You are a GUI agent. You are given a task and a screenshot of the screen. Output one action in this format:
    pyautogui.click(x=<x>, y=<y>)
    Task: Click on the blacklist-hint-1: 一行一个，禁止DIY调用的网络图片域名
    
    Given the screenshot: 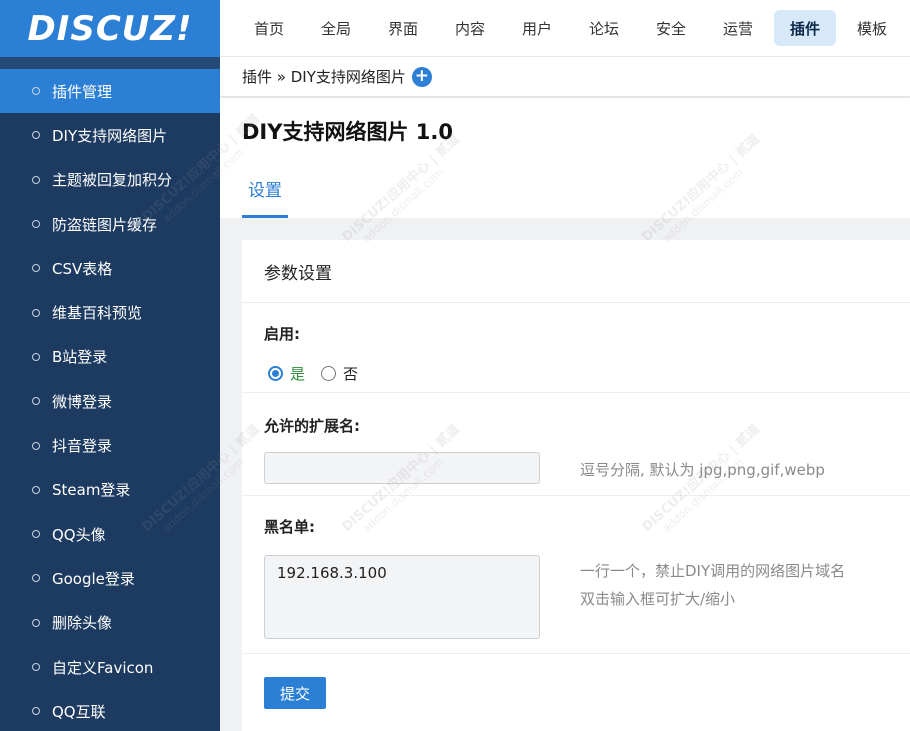 What is the action you would take?
    pyautogui.click(x=713, y=571)
    